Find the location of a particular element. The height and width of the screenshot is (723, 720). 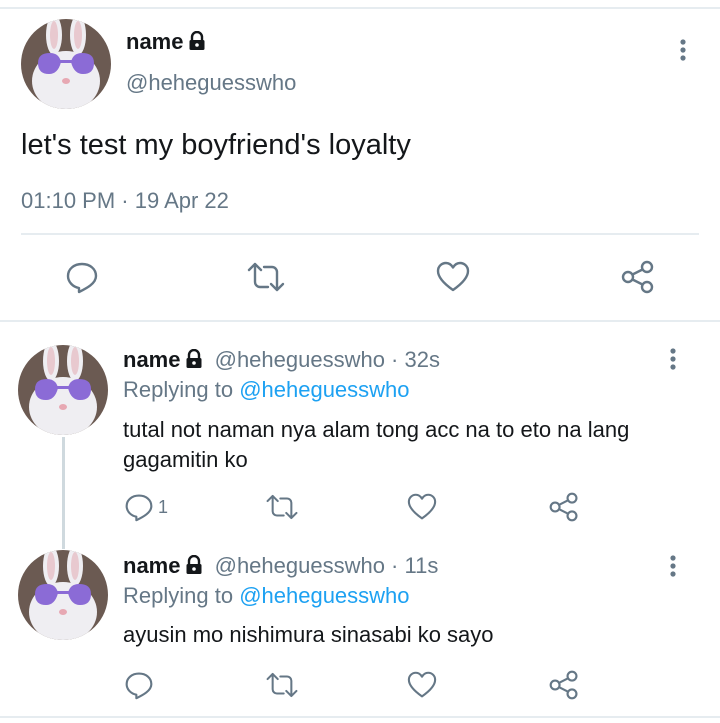

reply-count: 1 is located at coordinates (163, 507).